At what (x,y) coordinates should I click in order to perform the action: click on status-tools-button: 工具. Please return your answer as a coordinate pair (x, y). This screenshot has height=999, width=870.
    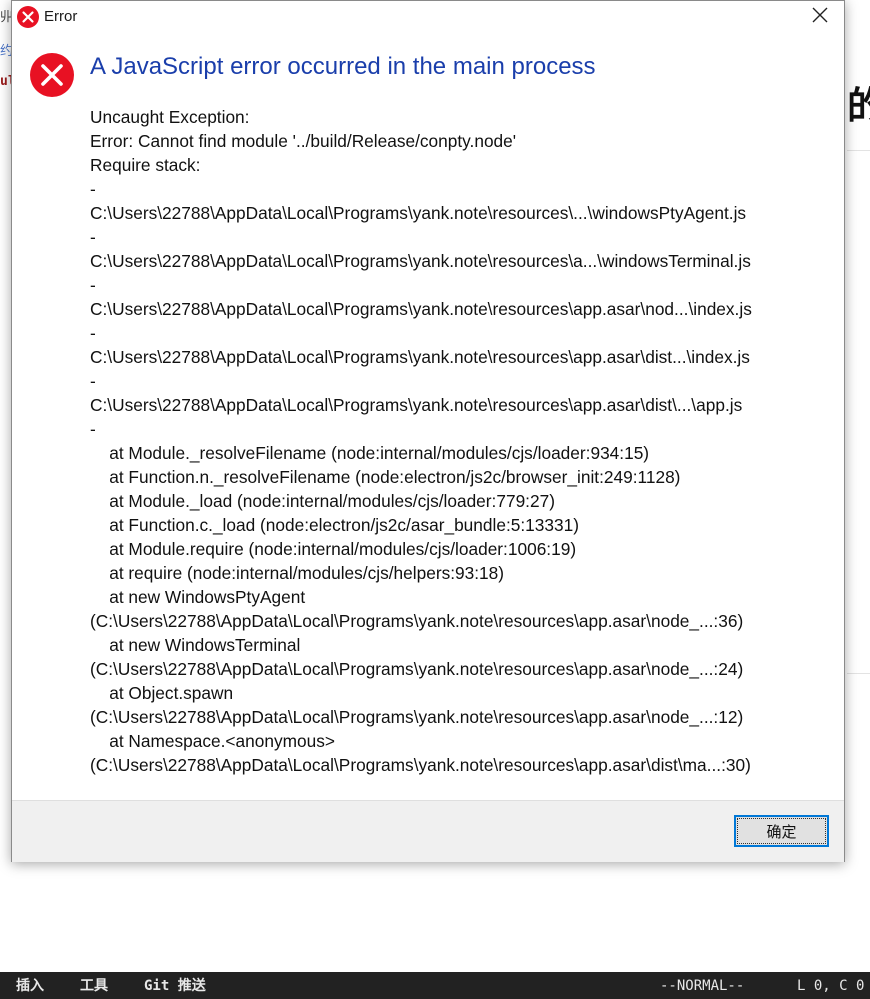
    Looking at the image, I should click on (94, 986).